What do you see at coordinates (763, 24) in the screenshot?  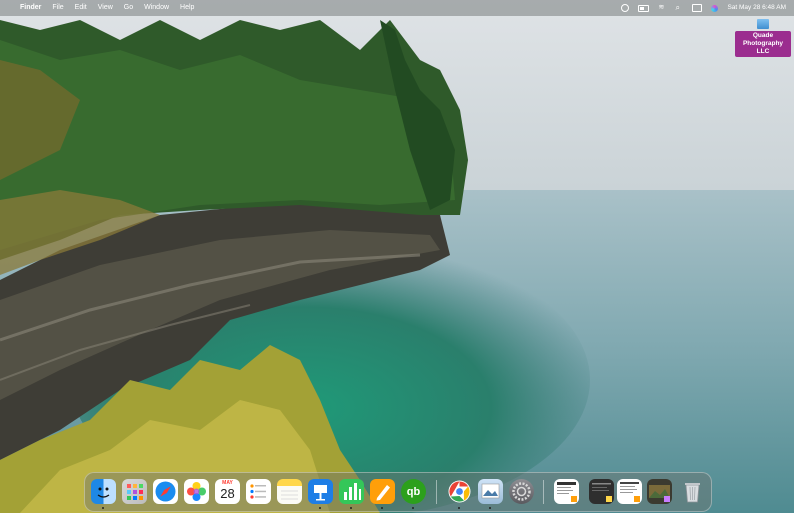 I see `folder-icon` at bounding box center [763, 24].